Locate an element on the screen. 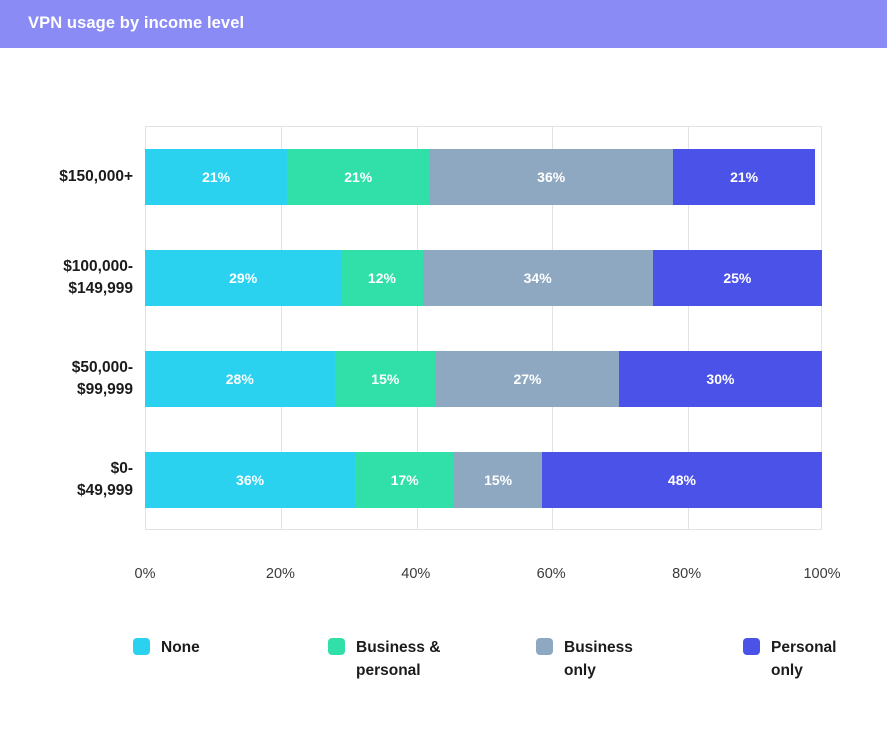  bar-segment: 34% is located at coordinates (537, 277).